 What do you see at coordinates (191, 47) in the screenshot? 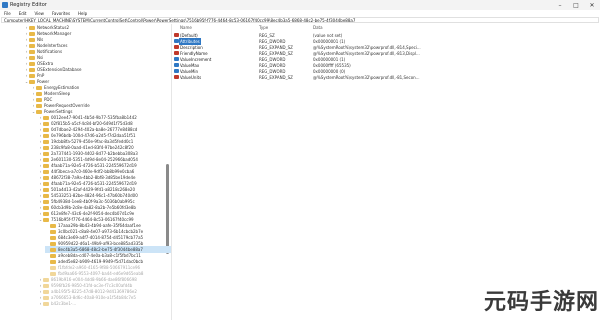
I see `value-name: Description` at bounding box center [191, 47].